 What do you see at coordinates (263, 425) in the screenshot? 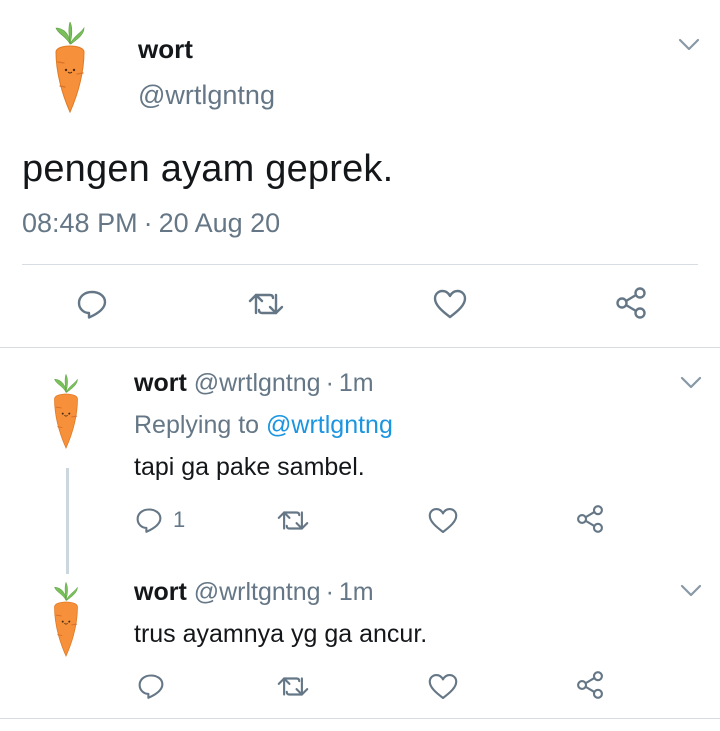
I see `replying-to: Replying to @wrtlgntng` at bounding box center [263, 425].